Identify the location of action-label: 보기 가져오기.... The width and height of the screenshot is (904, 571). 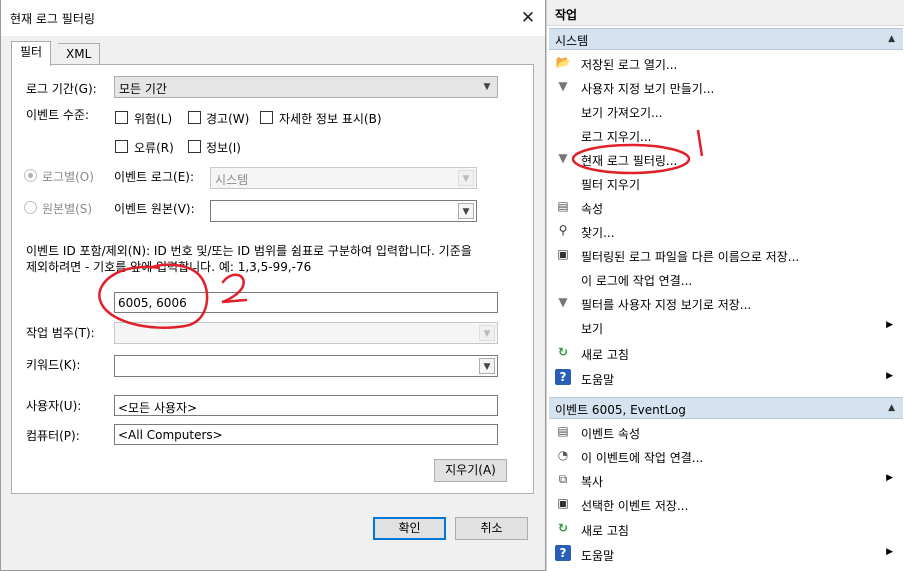
(622, 113).